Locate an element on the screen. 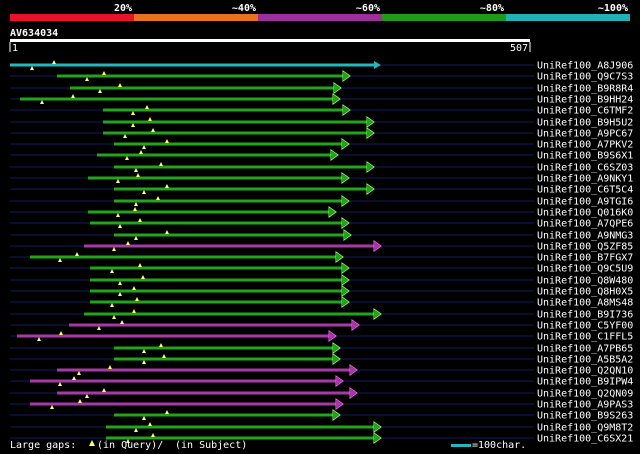 This screenshot has width=640, height=454. hit-label: UniRef100_A9PAS3 is located at coordinates (585, 405).